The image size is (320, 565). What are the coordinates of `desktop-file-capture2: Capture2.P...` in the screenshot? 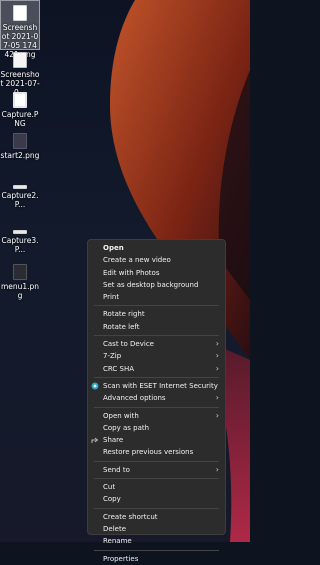 It's located at (20, 197).